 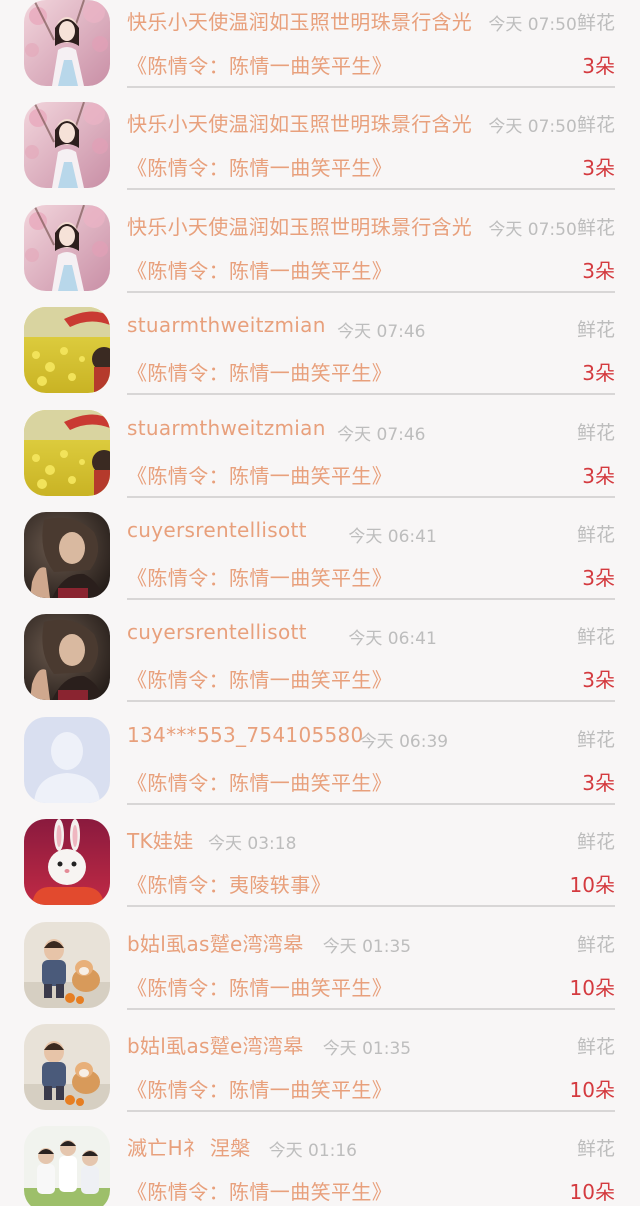 I want to click on avatar-group-photo, so click(x=67, y=1166).